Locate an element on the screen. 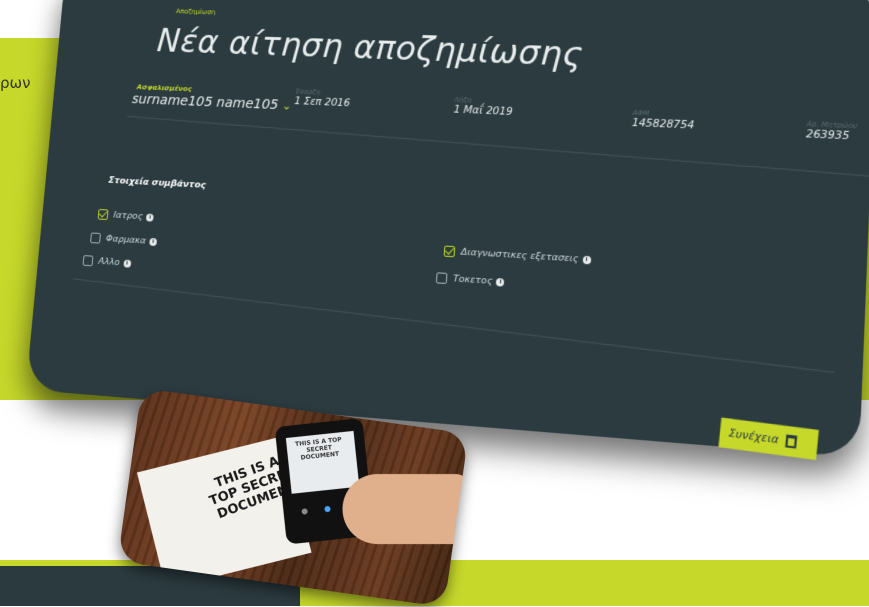 Image resolution: width=869 pixels, height=607 pixels. continue-button: Συνέχεια is located at coordinates (768, 439).